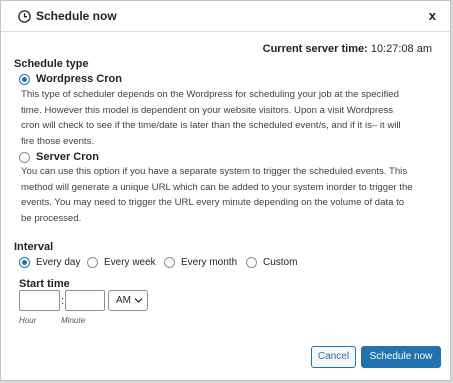 Image resolution: width=453 pixels, height=383 pixels. What do you see at coordinates (251, 262) in the screenshot?
I see `interval-custom-radio` at bounding box center [251, 262].